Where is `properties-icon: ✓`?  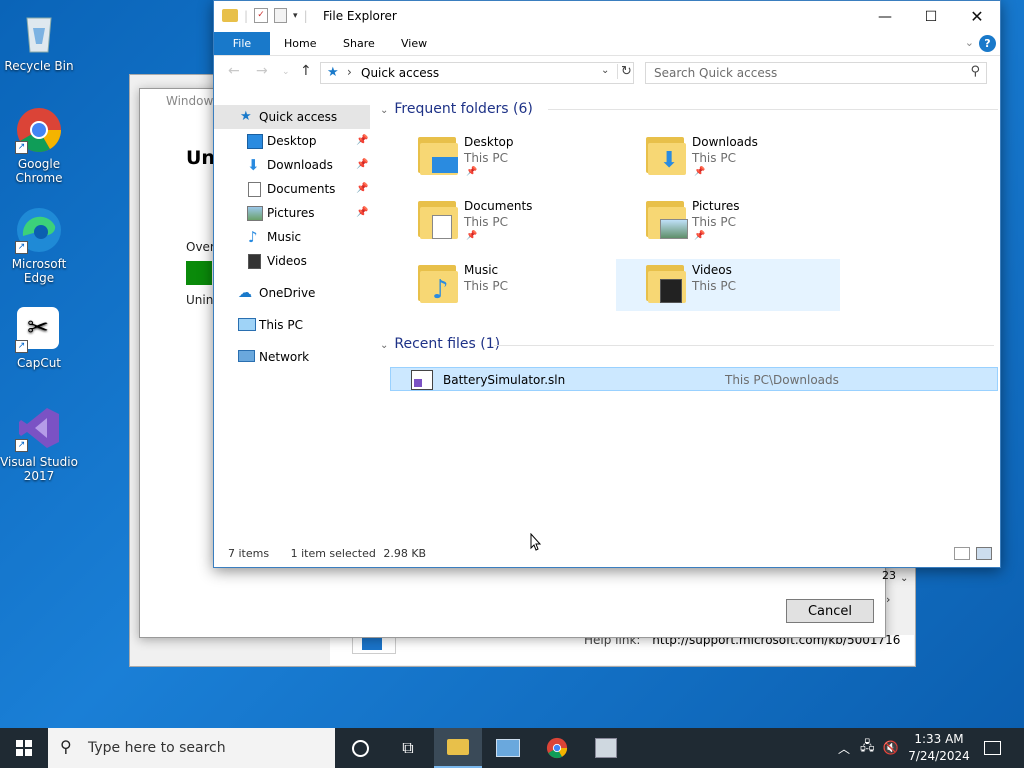
properties-icon: ✓ is located at coordinates (261, 15).